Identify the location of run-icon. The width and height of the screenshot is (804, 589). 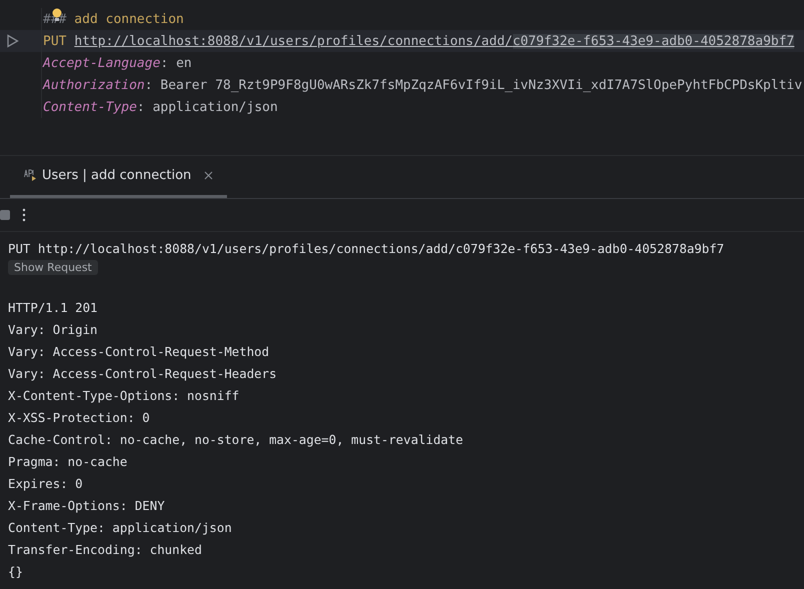
(12, 41).